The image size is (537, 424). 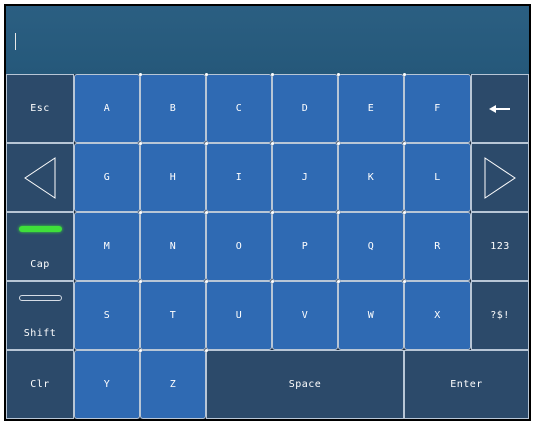 I want to click on key-n: N, so click(x=173, y=246).